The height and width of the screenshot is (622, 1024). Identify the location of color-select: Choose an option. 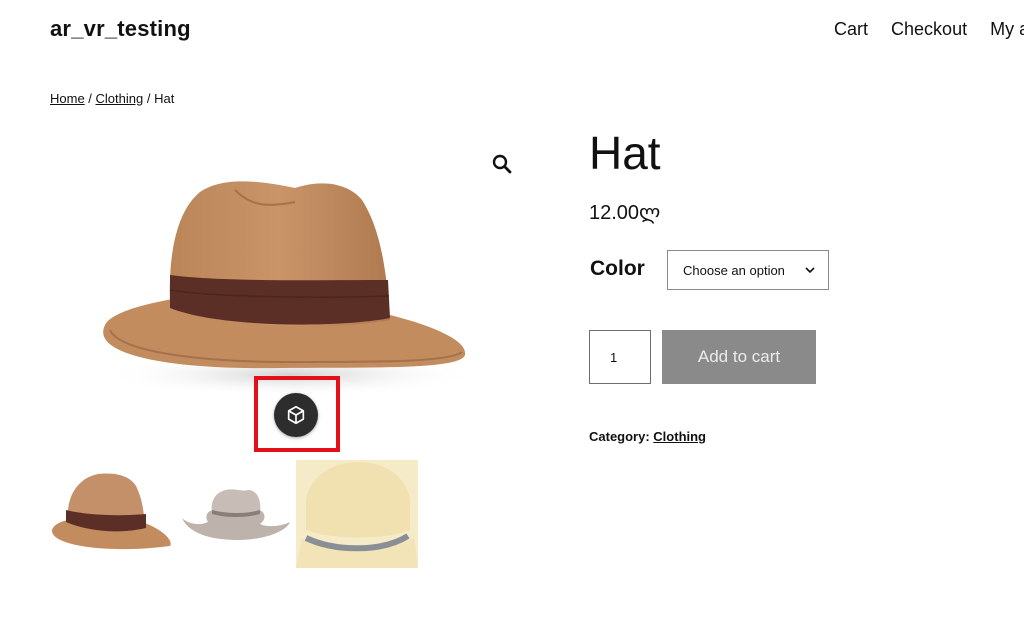
(748, 270).